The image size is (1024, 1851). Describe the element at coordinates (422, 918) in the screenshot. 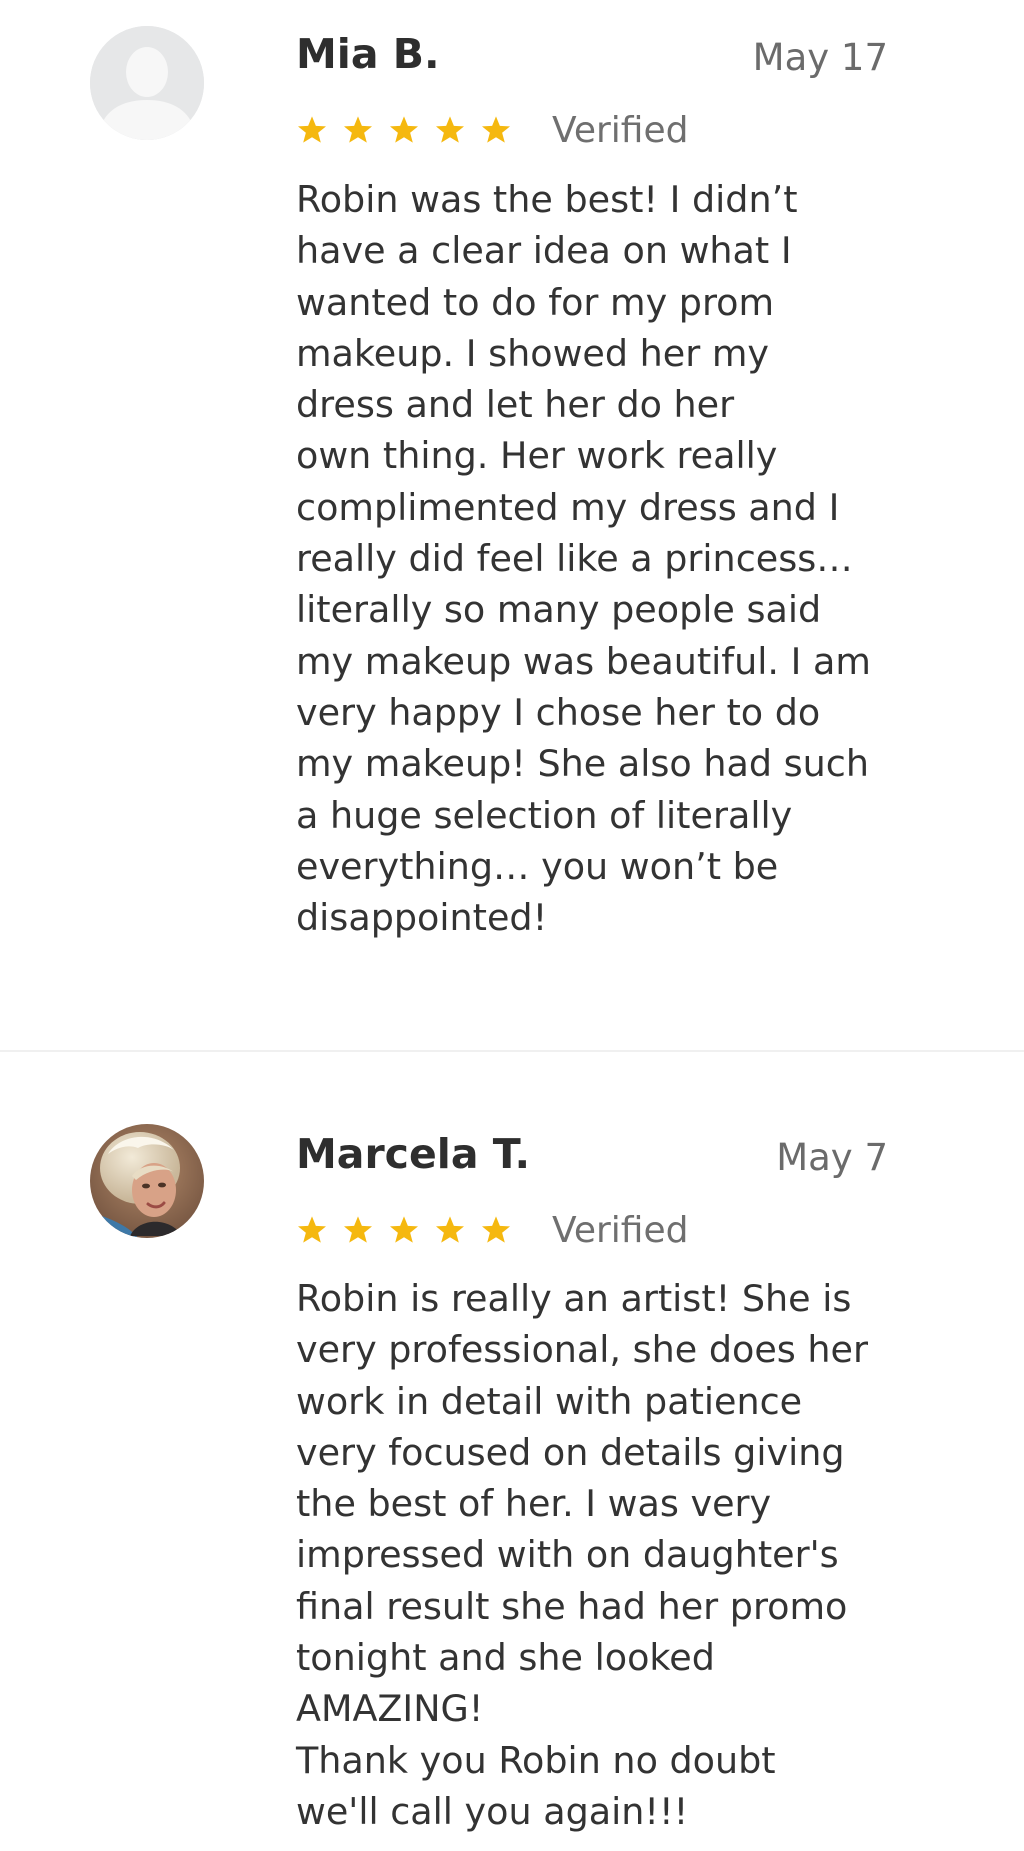

I see `review-text-line: disappointed!` at that location.